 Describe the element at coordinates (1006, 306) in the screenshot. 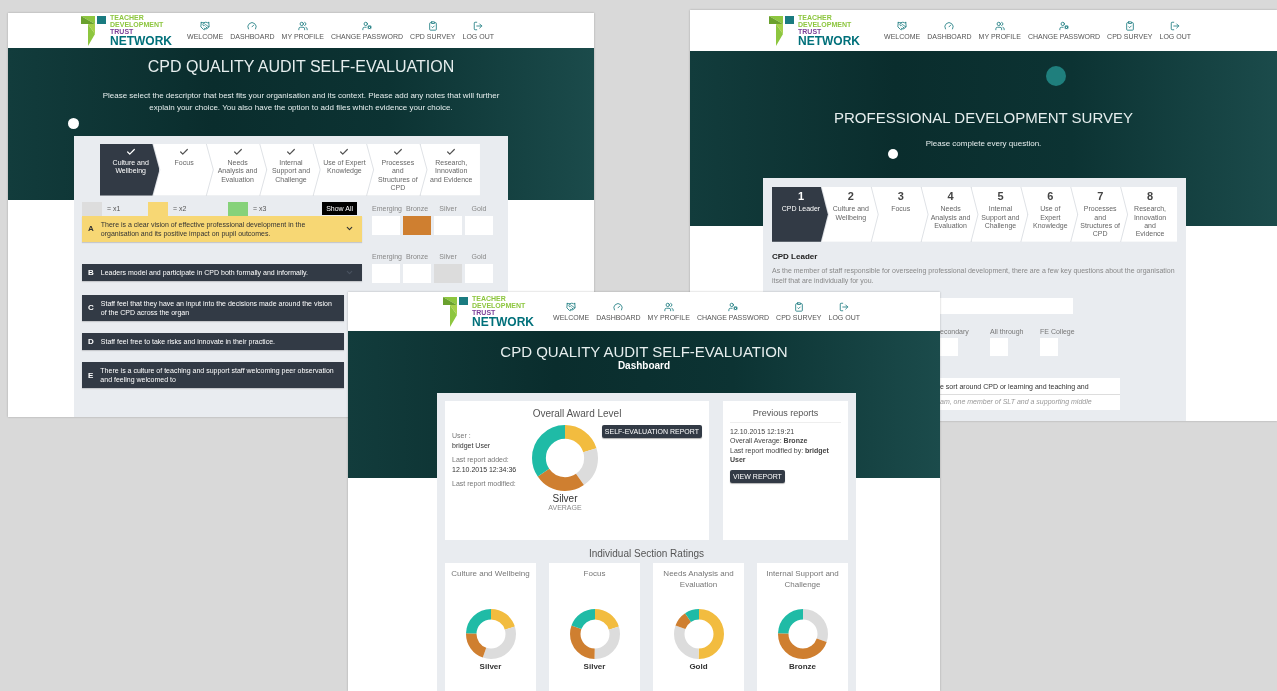

I see `input-field` at that location.